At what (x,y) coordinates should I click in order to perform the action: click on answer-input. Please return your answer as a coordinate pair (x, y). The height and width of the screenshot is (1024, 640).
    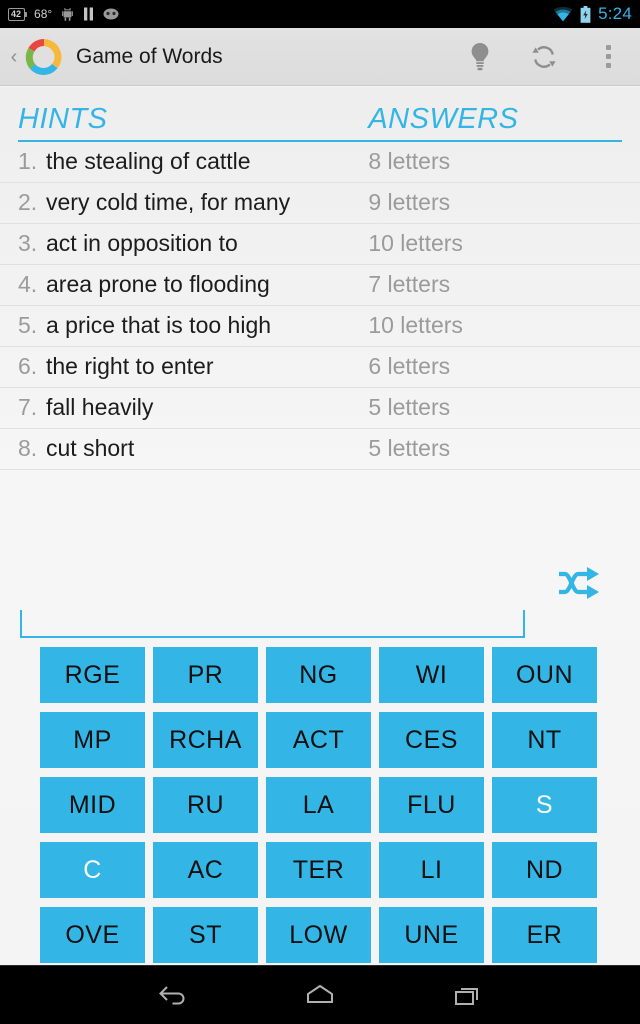
    Looking at the image, I should click on (272, 624).